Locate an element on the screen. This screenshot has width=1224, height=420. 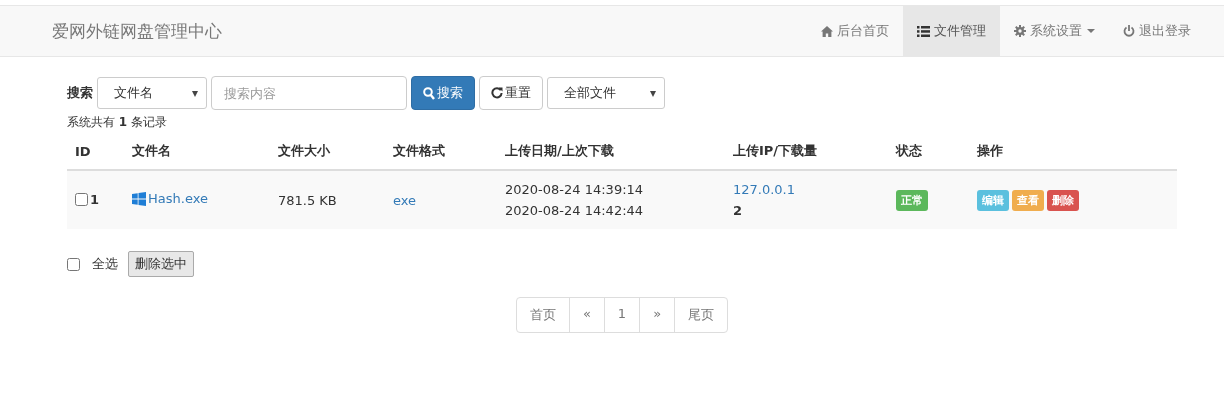
table-cell-text: 2020-08-24 14:39:14 is located at coordinates (575, 190).